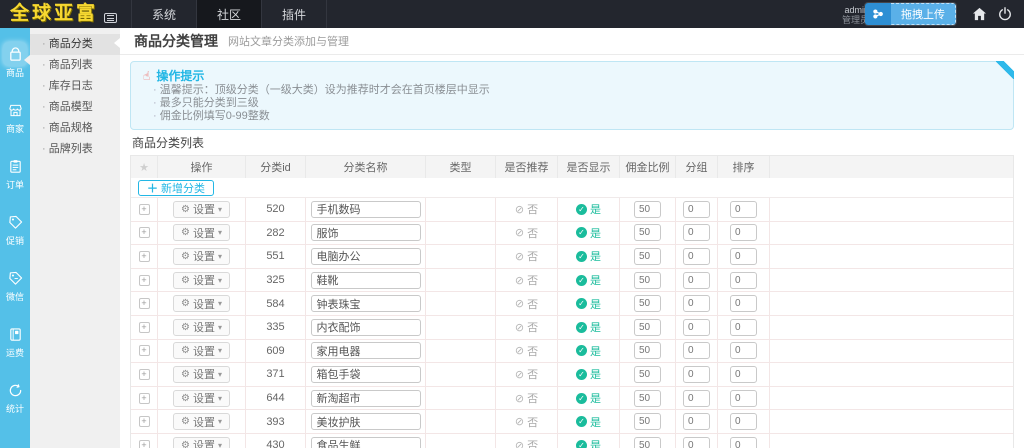 The height and width of the screenshot is (448, 1024). I want to click on sidebar-item-wechat: 微信, so click(15, 284).